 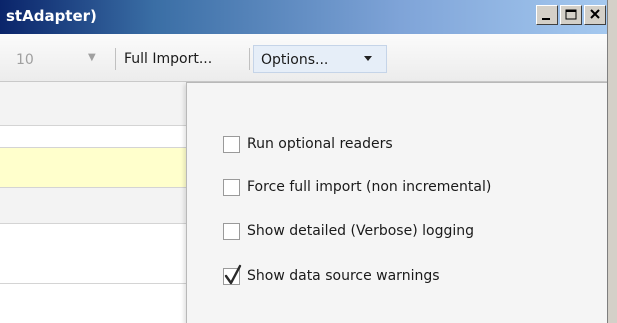 What do you see at coordinates (369, 187) in the screenshot?
I see `menu-item-label: Force full import (non incremental)` at bounding box center [369, 187].